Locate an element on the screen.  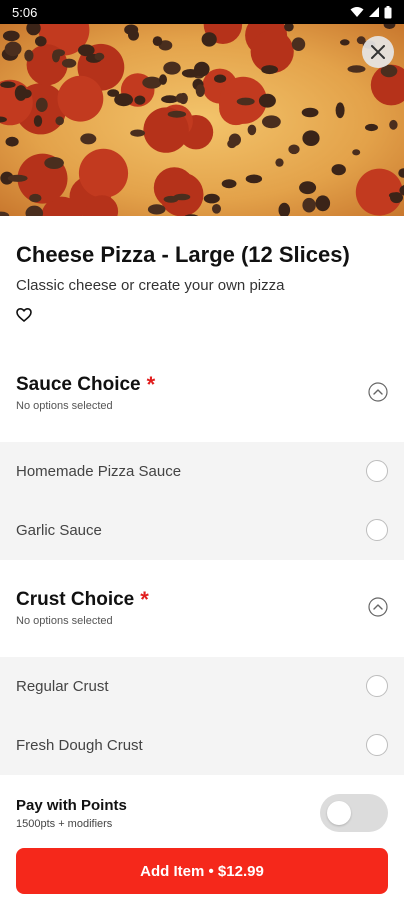
option-garlic-sauce: Garlic Sauce is located at coordinates (202, 530).